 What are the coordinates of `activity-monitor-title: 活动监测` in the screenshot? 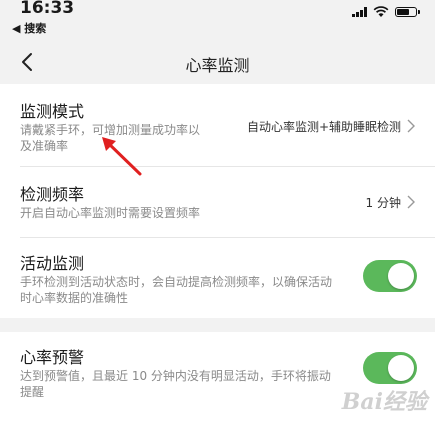 It's located at (52, 263).